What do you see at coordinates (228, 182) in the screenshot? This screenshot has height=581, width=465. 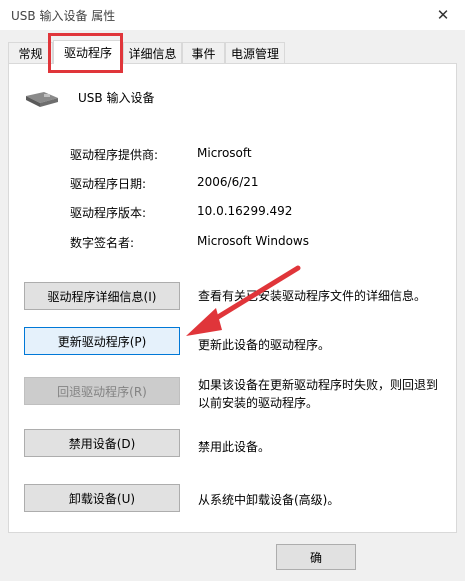 I see `date-value: 2006/6/21` at bounding box center [228, 182].